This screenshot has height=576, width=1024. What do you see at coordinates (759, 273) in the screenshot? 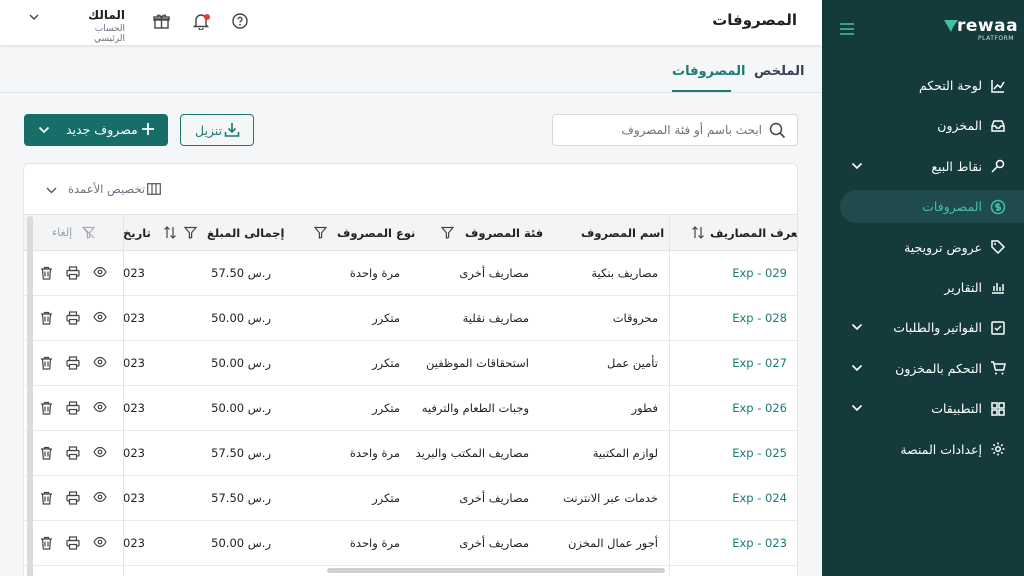
I see `expense-id-link: Exp - 029` at bounding box center [759, 273].